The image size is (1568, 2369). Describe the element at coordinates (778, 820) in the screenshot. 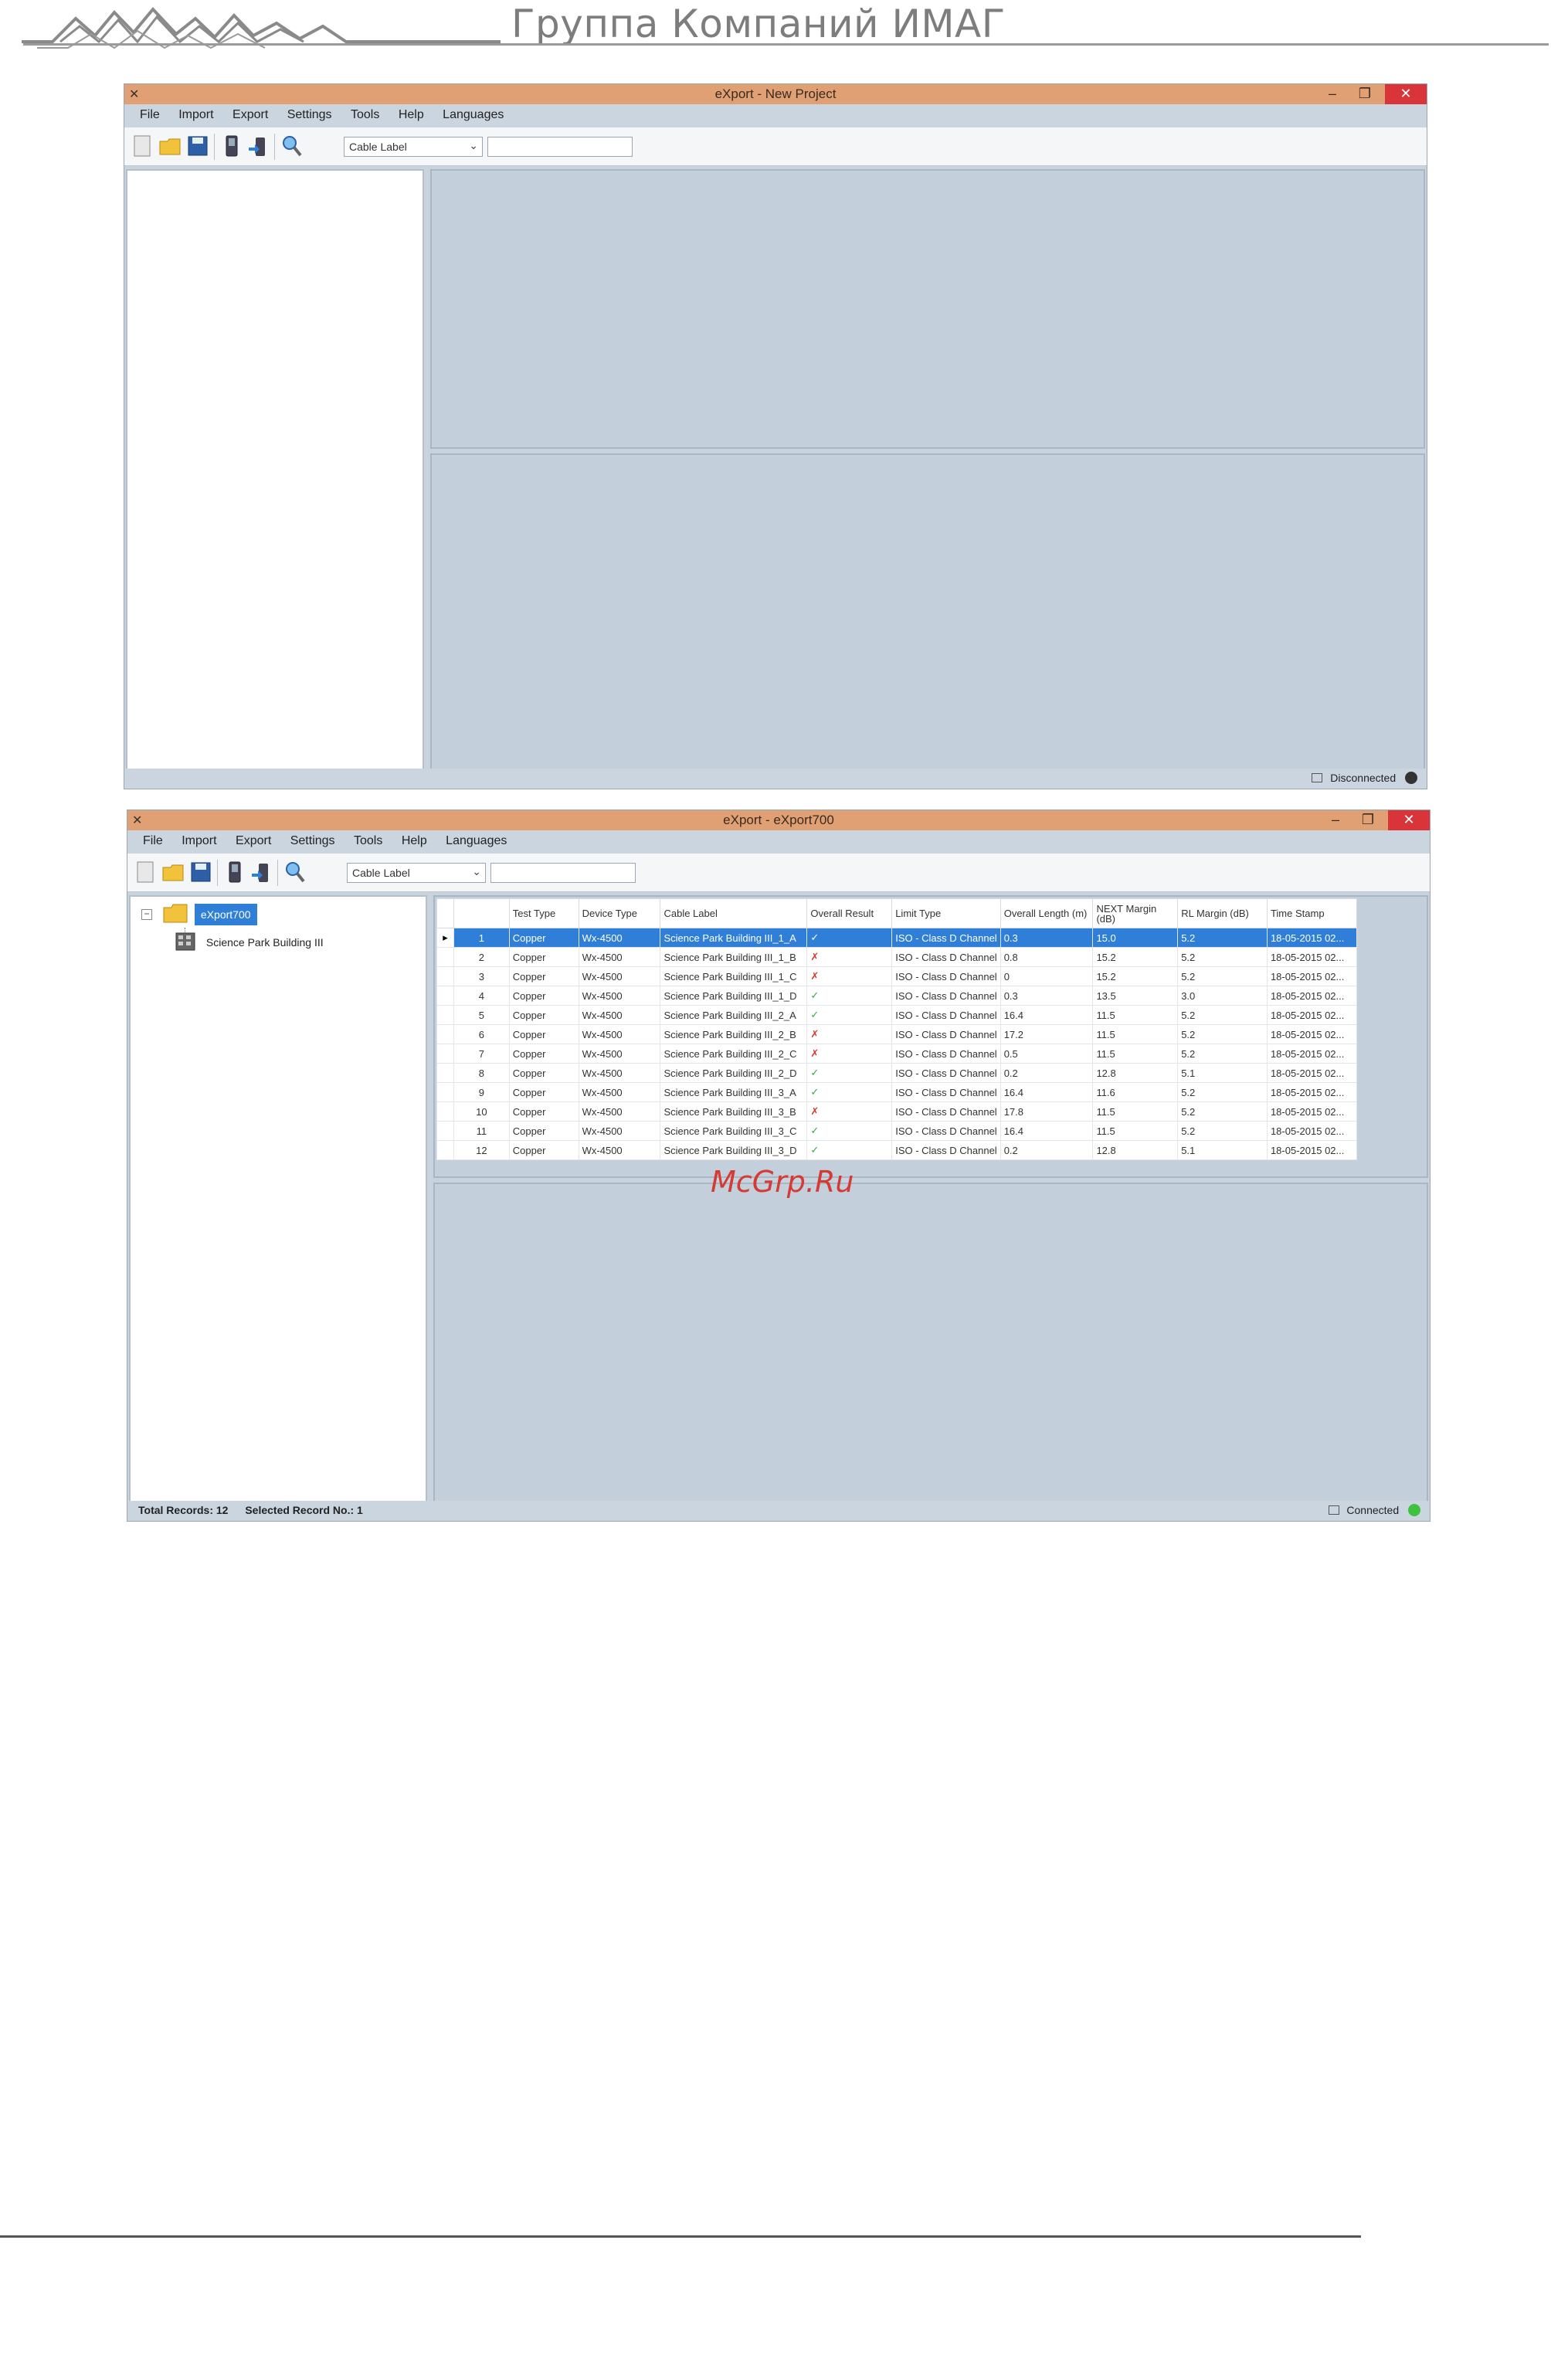

I see `title-bar: ✕ eXport - eXport700 – ❐ ✕` at that location.